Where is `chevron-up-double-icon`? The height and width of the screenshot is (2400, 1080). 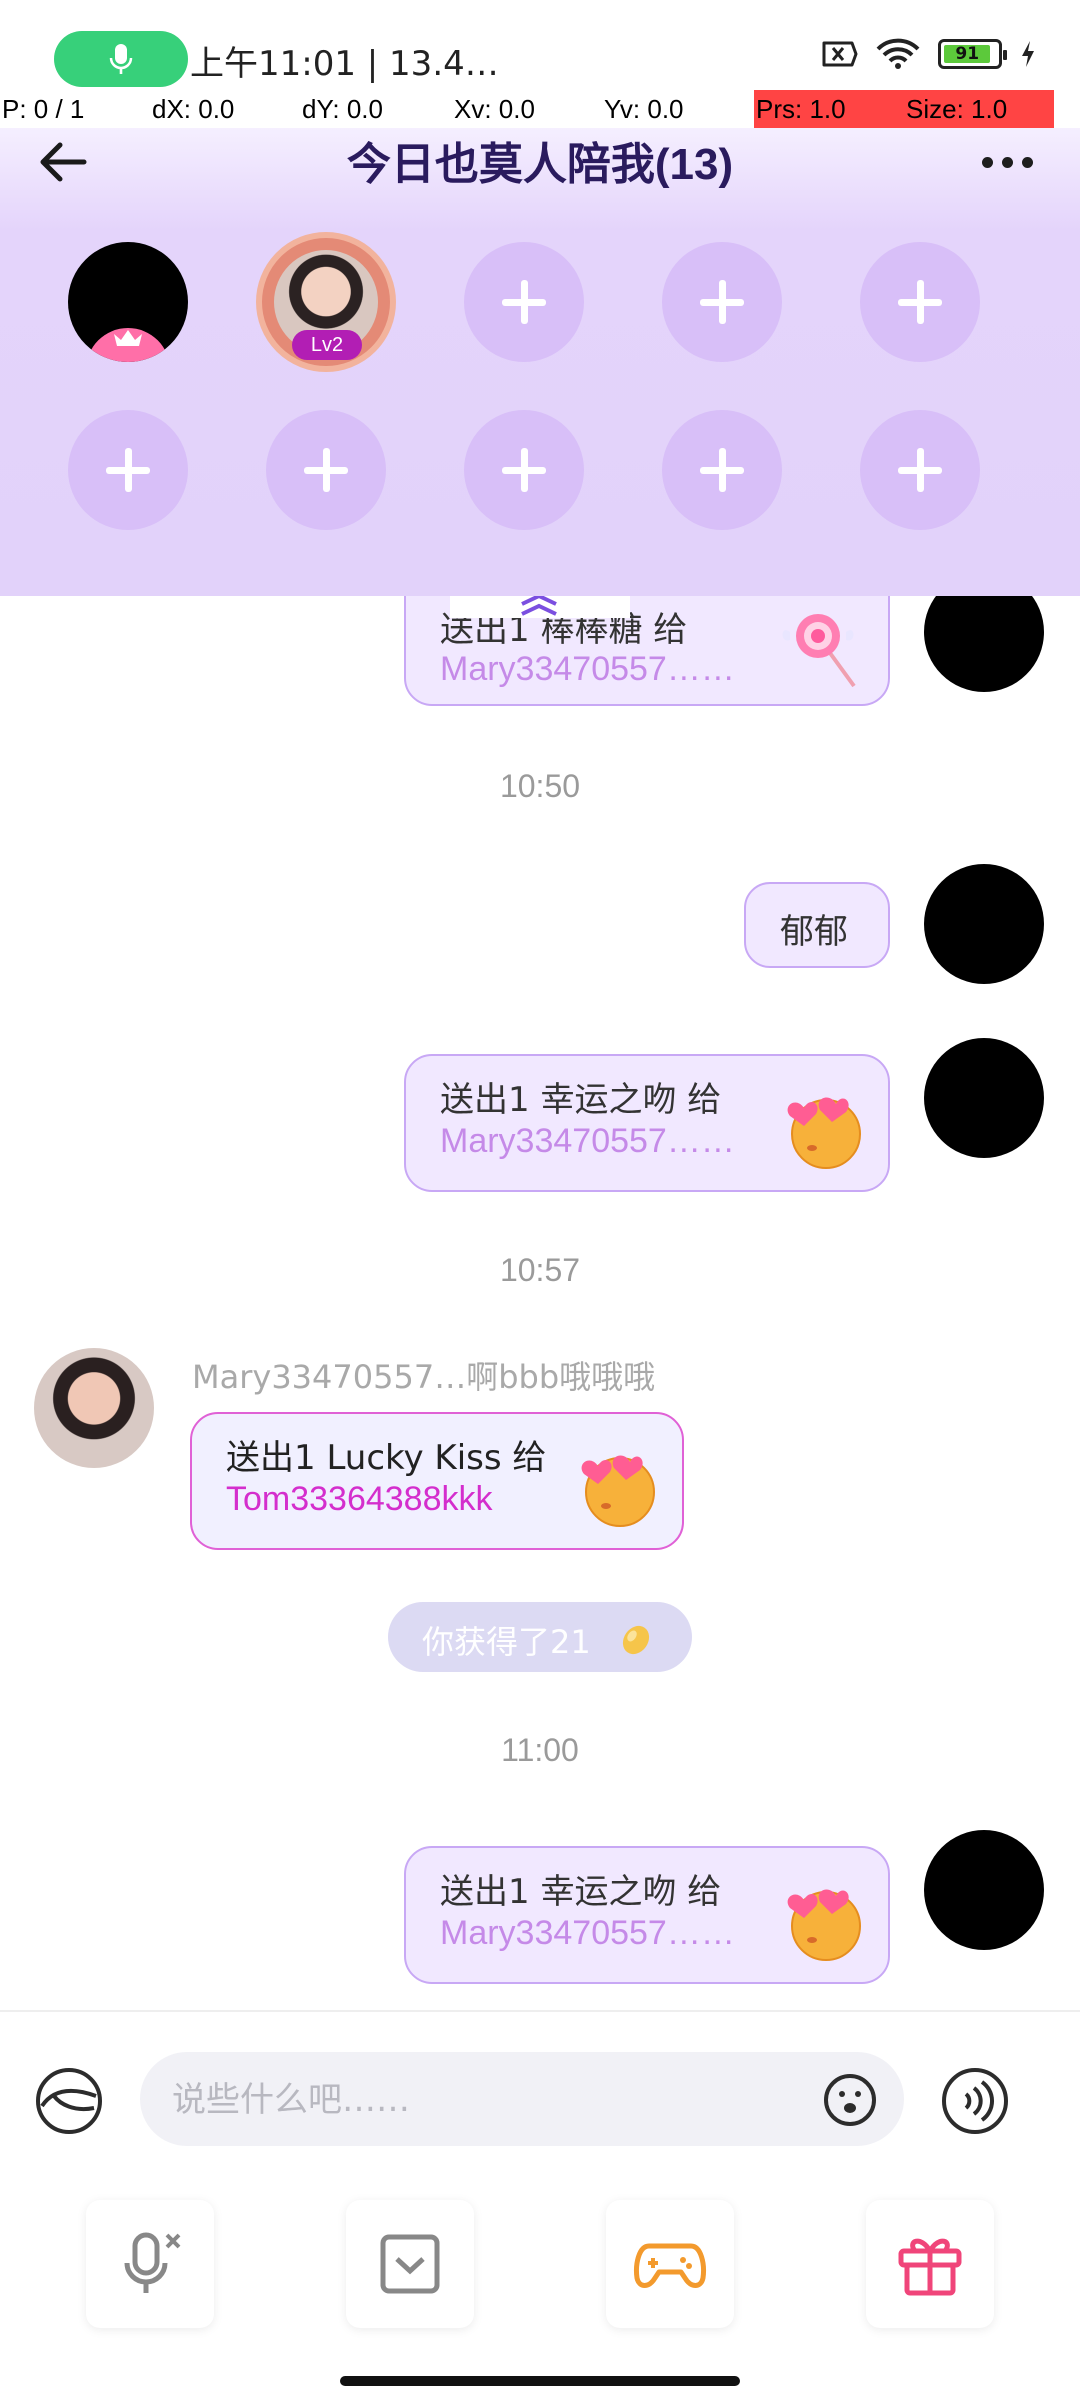 chevron-up-double-icon is located at coordinates (539, 606).